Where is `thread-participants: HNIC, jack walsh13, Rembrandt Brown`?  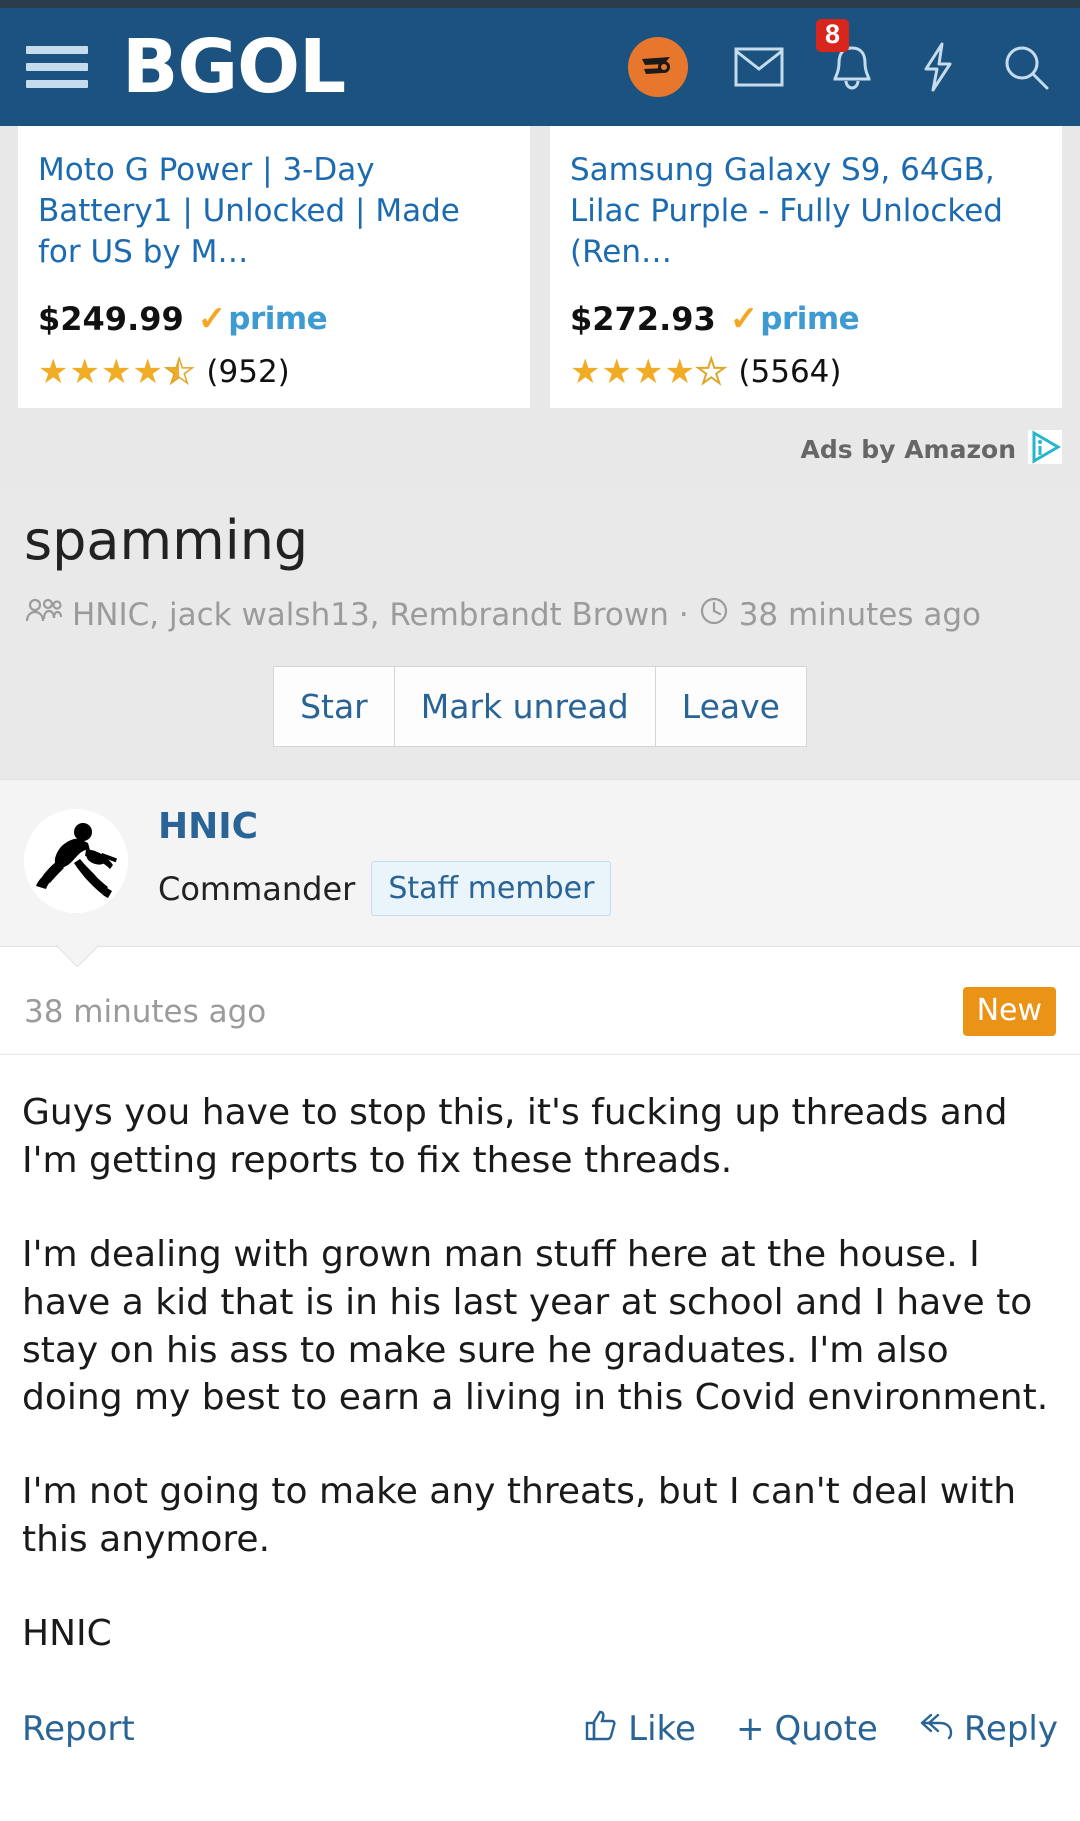 thread-participants: HNIC, jack walsh13, Rembrandt Brown is located at coordinates (370, 615).